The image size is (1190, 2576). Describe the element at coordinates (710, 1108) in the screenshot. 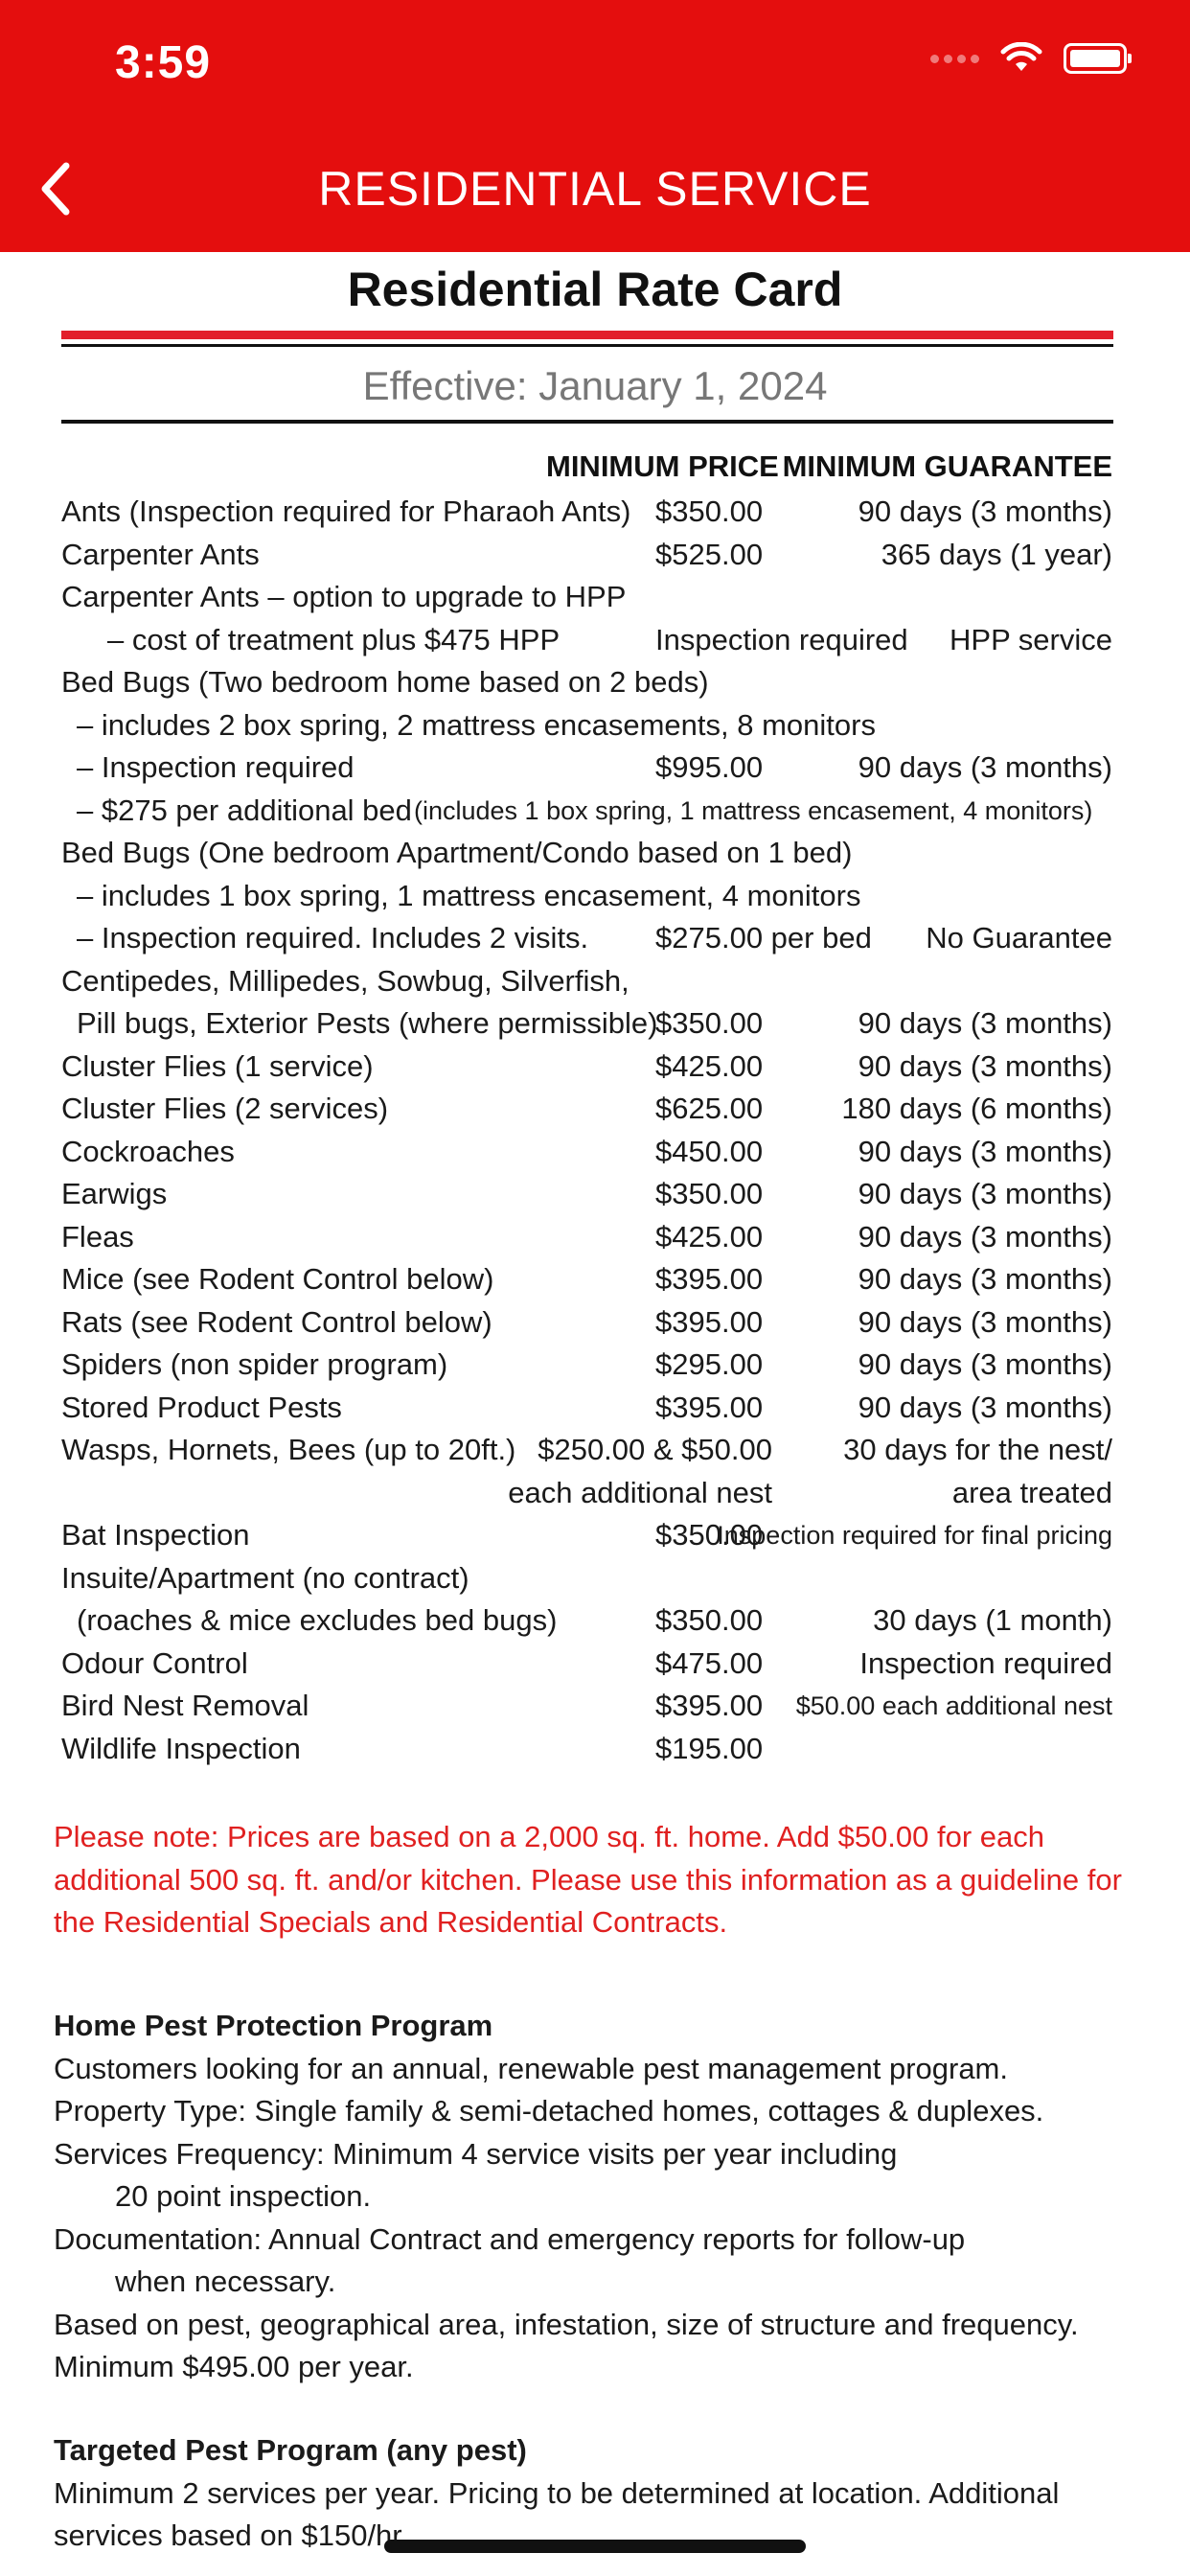

I see `rate-price: $625.00` at that location.